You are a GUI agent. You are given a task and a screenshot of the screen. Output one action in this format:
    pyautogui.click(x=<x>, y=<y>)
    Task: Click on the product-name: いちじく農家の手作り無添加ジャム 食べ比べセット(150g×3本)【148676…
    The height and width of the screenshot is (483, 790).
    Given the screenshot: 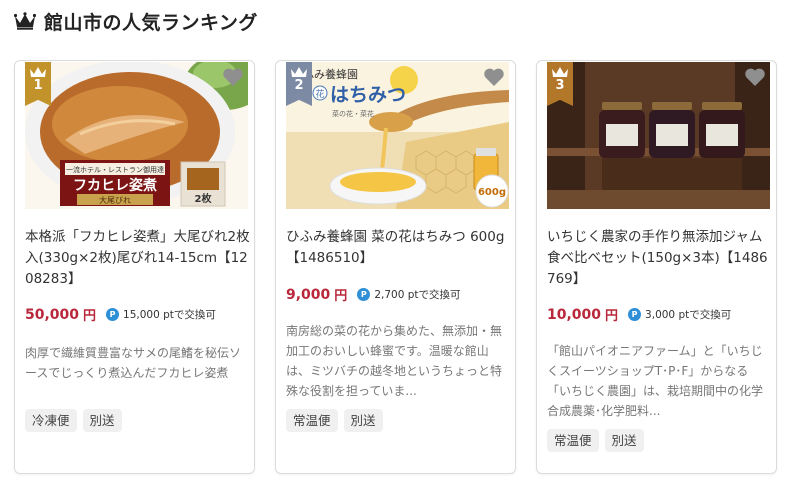 What is the action you would take?
    pyautogui.click(x=661, y=258)
    